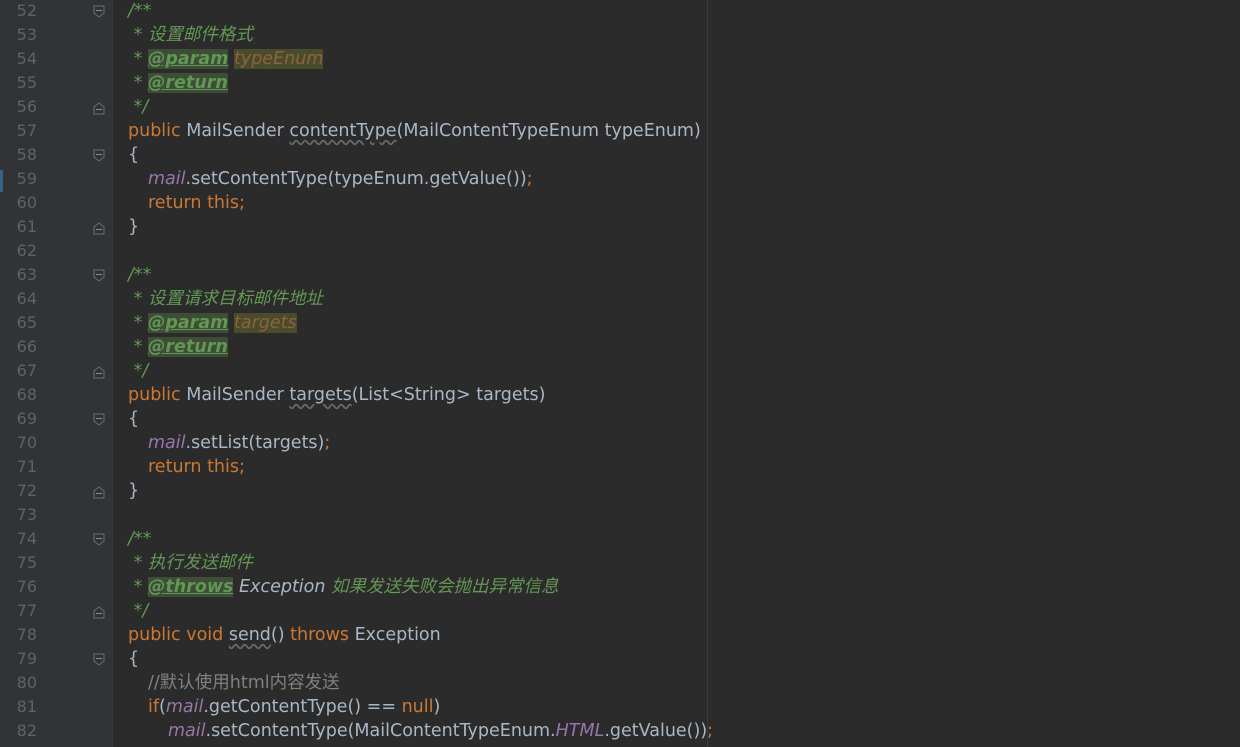  I want to click on code-line: 69 {, so click(620, 419).